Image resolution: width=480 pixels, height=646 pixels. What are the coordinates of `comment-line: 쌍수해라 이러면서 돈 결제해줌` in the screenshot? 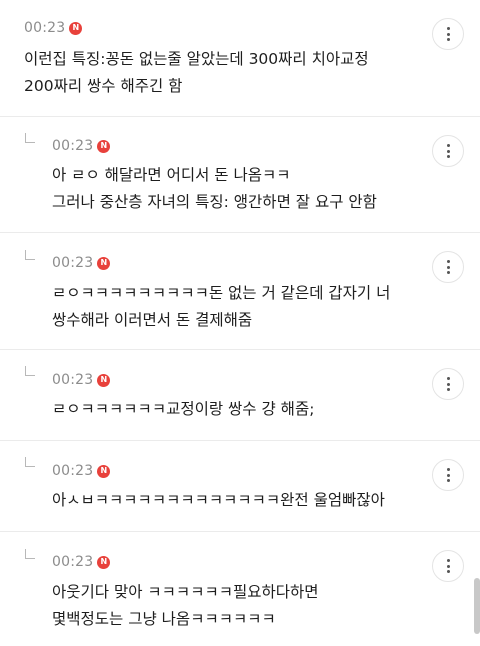 It's located at (152, 320).